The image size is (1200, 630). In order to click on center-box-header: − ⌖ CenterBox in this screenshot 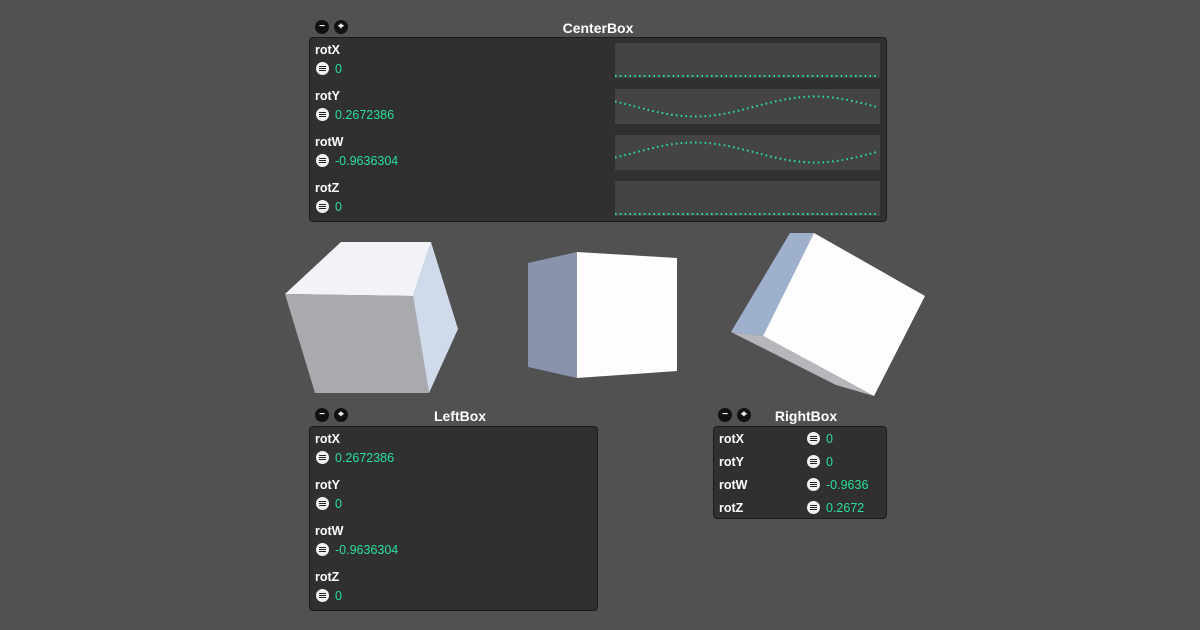, I will do `click(598, 28)`.